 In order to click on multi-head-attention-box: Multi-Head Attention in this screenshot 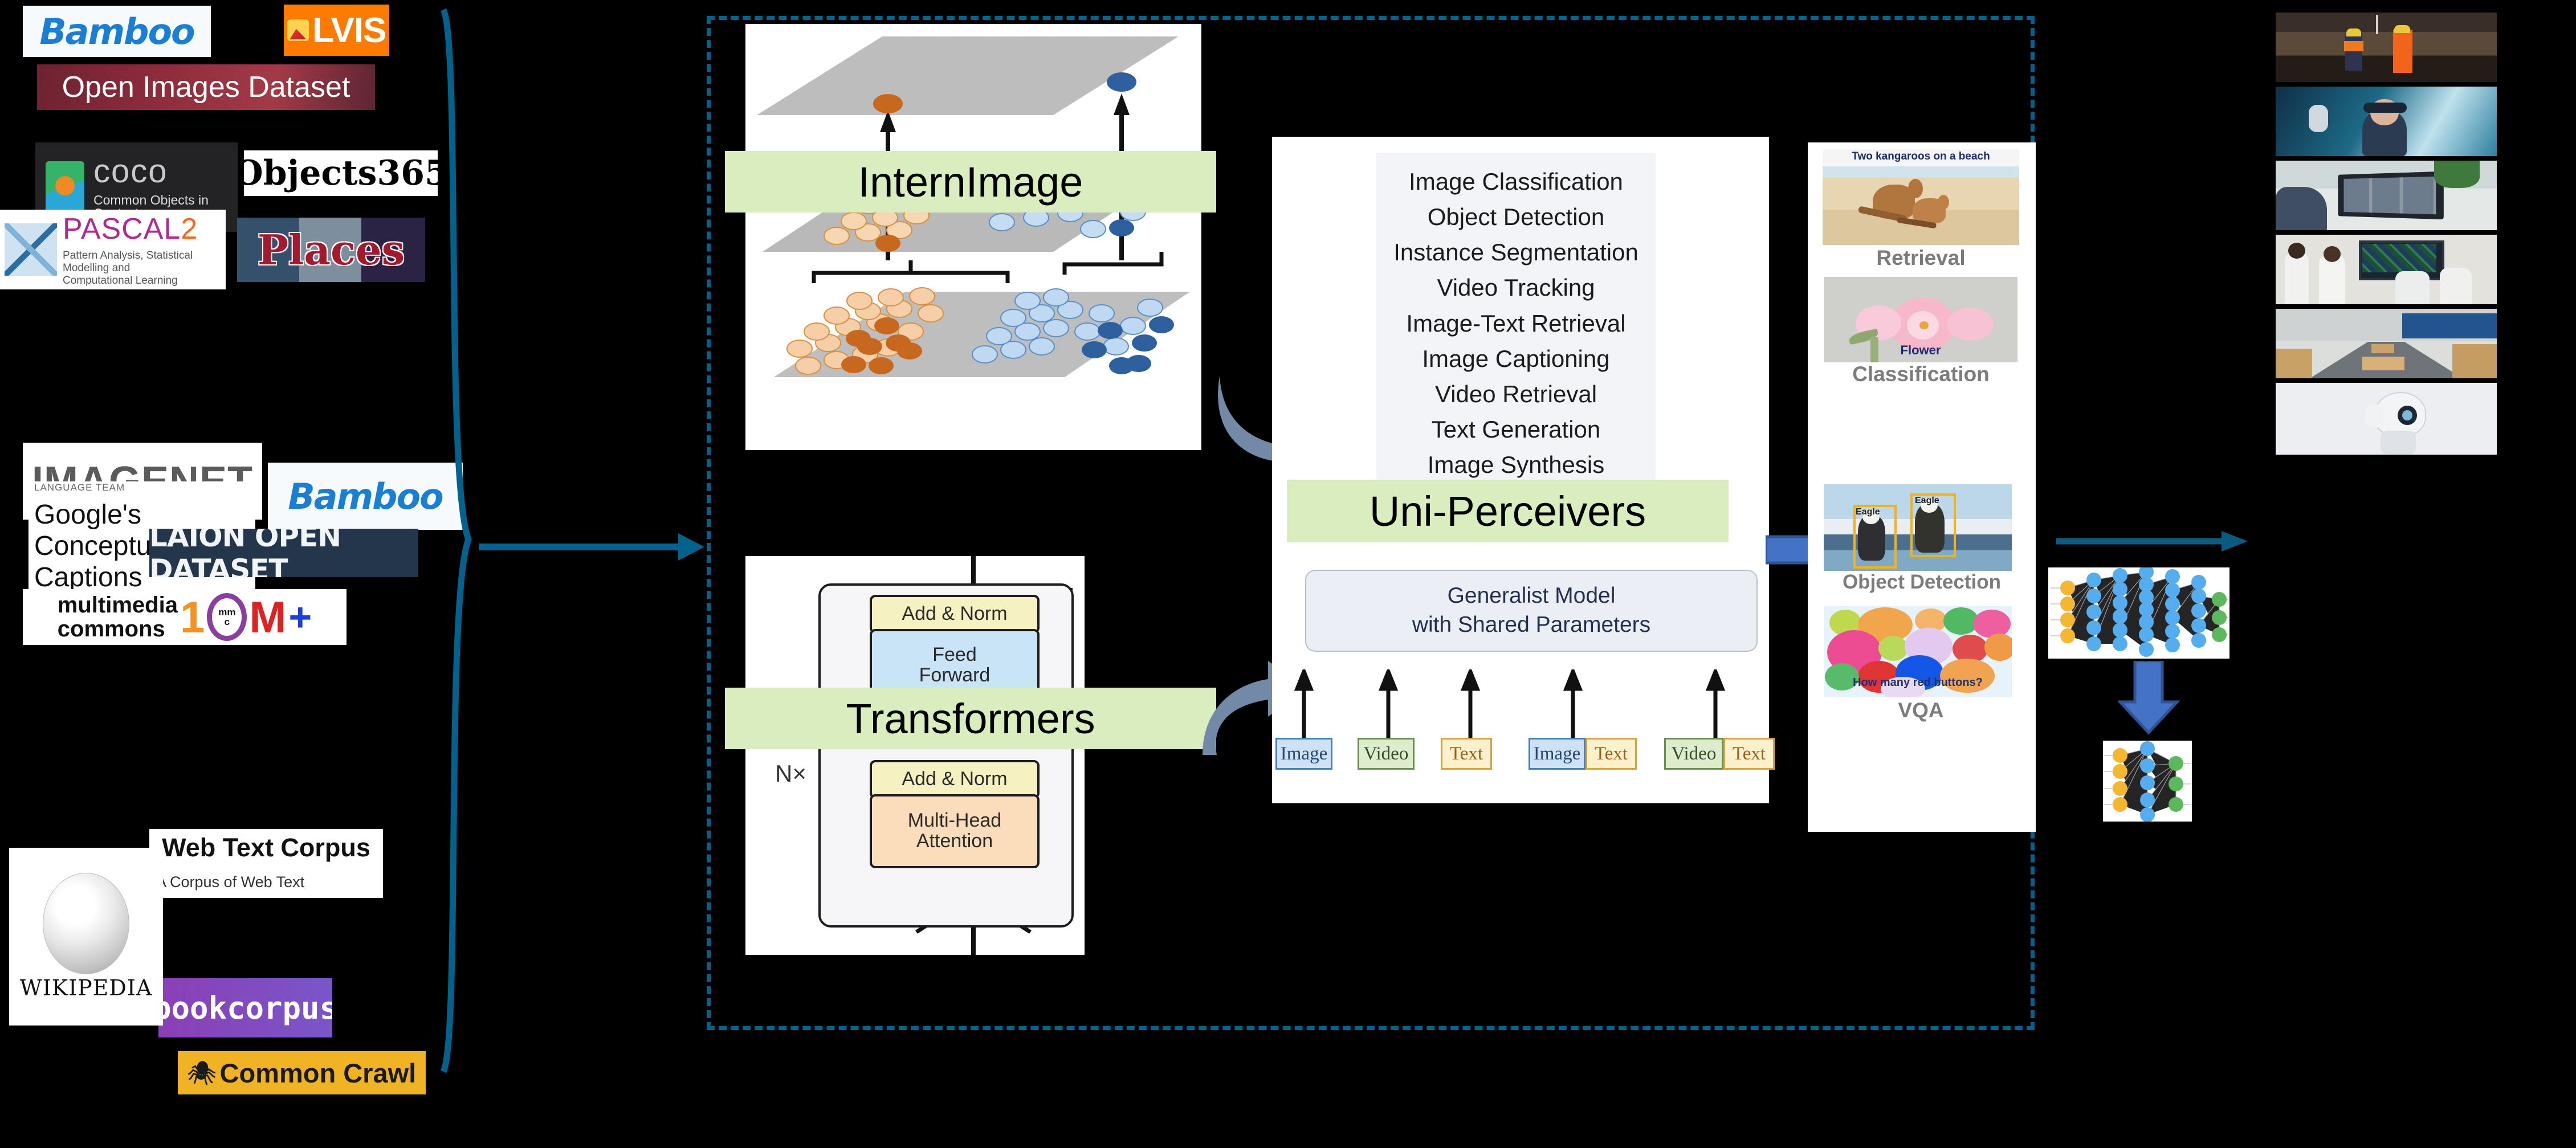, I will do `click(955, 831)`.